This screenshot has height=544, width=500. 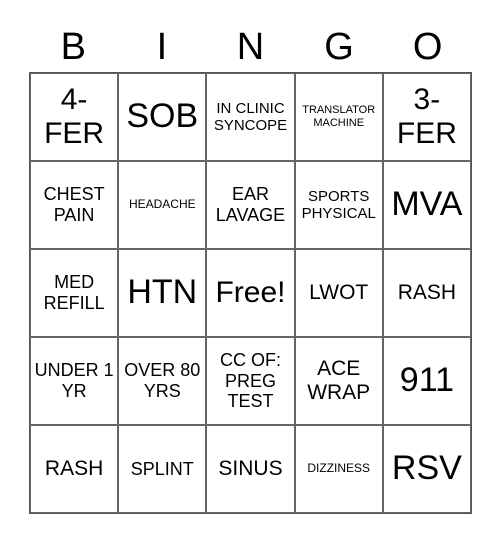 I want to click on bingo-cell: 3- FER, so click(x=426, y=117).